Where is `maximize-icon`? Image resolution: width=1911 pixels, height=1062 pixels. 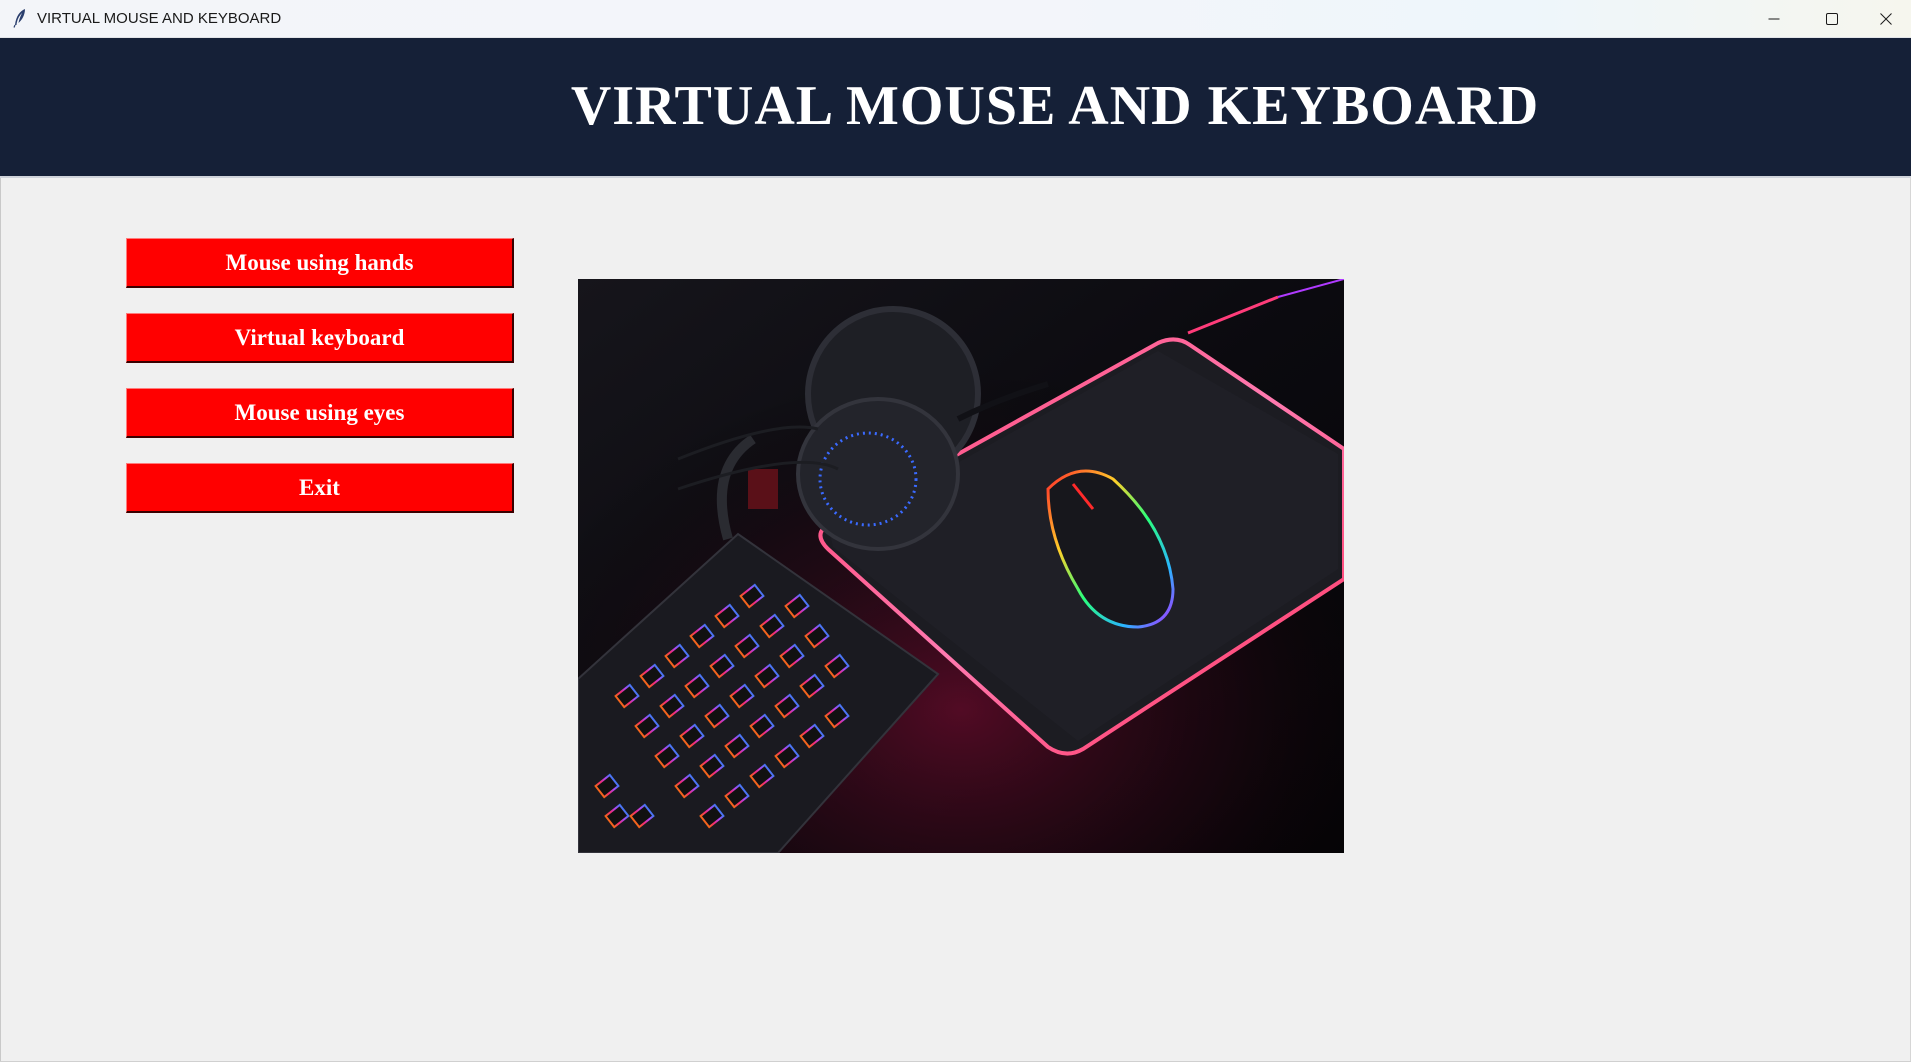 maximize-icon is located at coordinates (1832, 19).